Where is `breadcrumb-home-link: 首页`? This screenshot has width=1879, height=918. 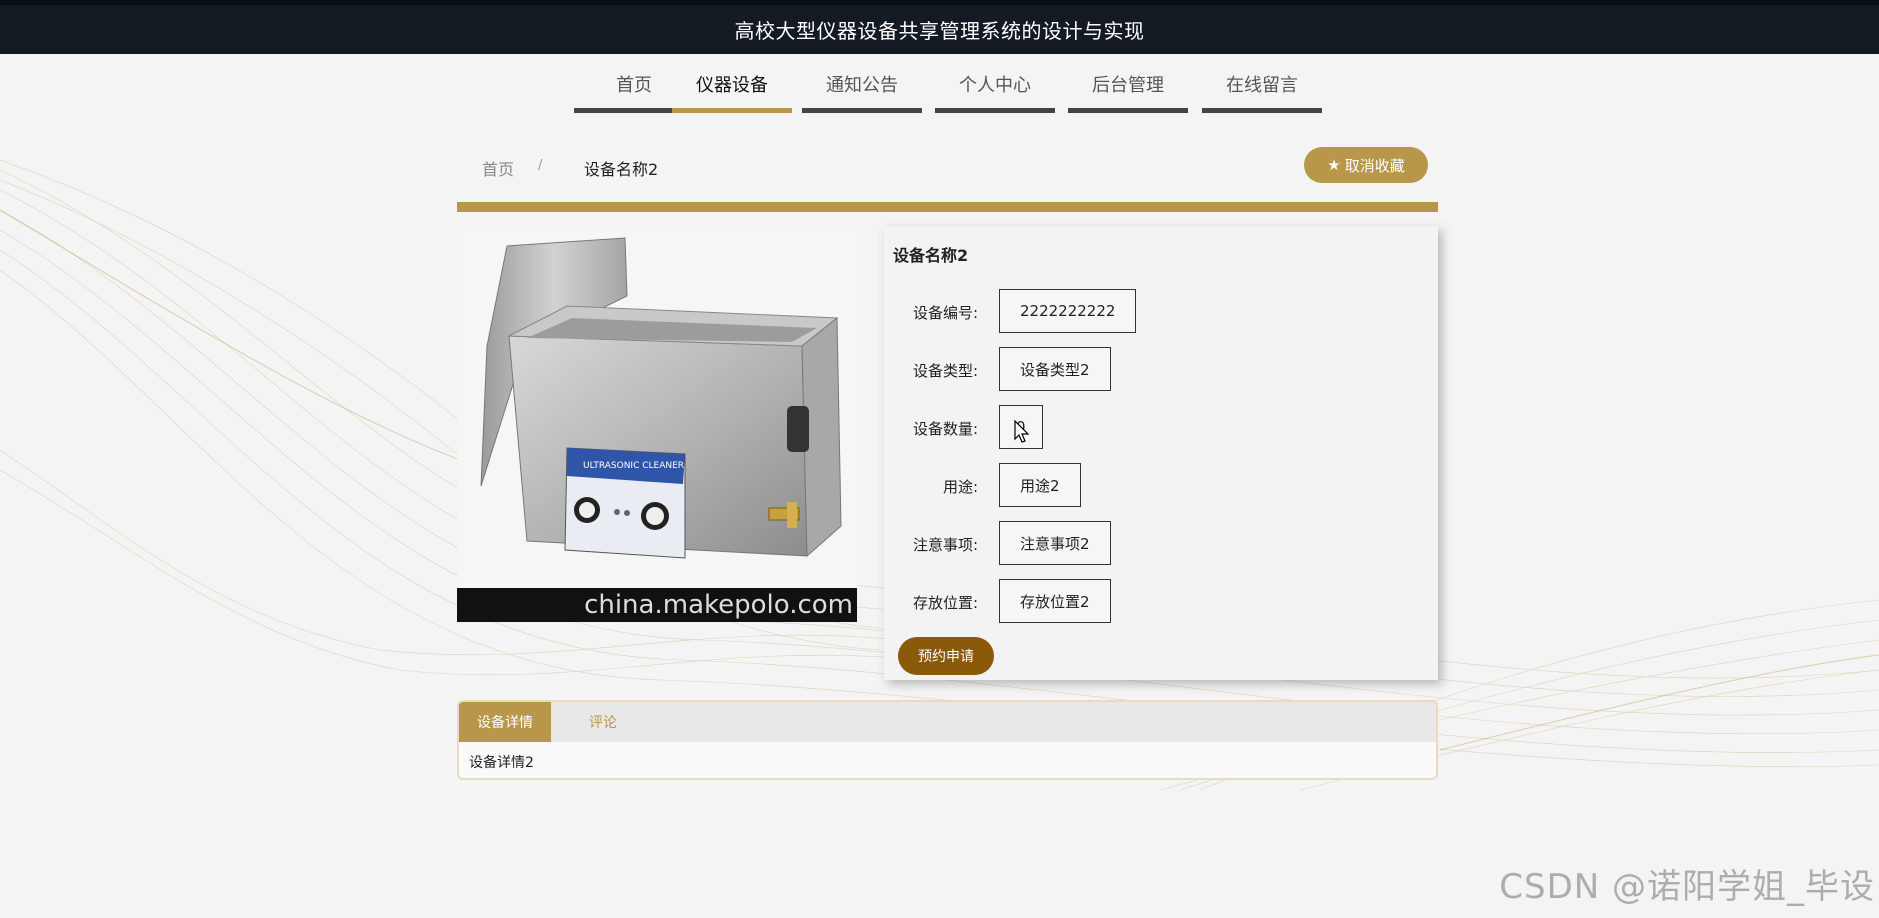 breadcrumb-home-link: 首页 is located at coordinates (498, 168).